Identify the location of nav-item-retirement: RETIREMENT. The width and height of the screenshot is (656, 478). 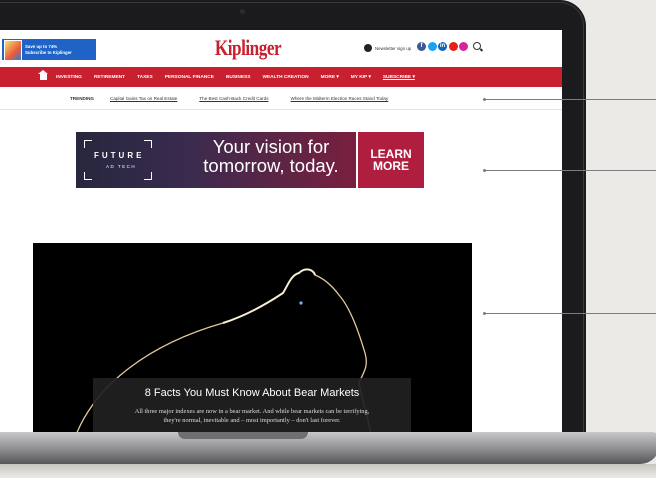
(109, 77).